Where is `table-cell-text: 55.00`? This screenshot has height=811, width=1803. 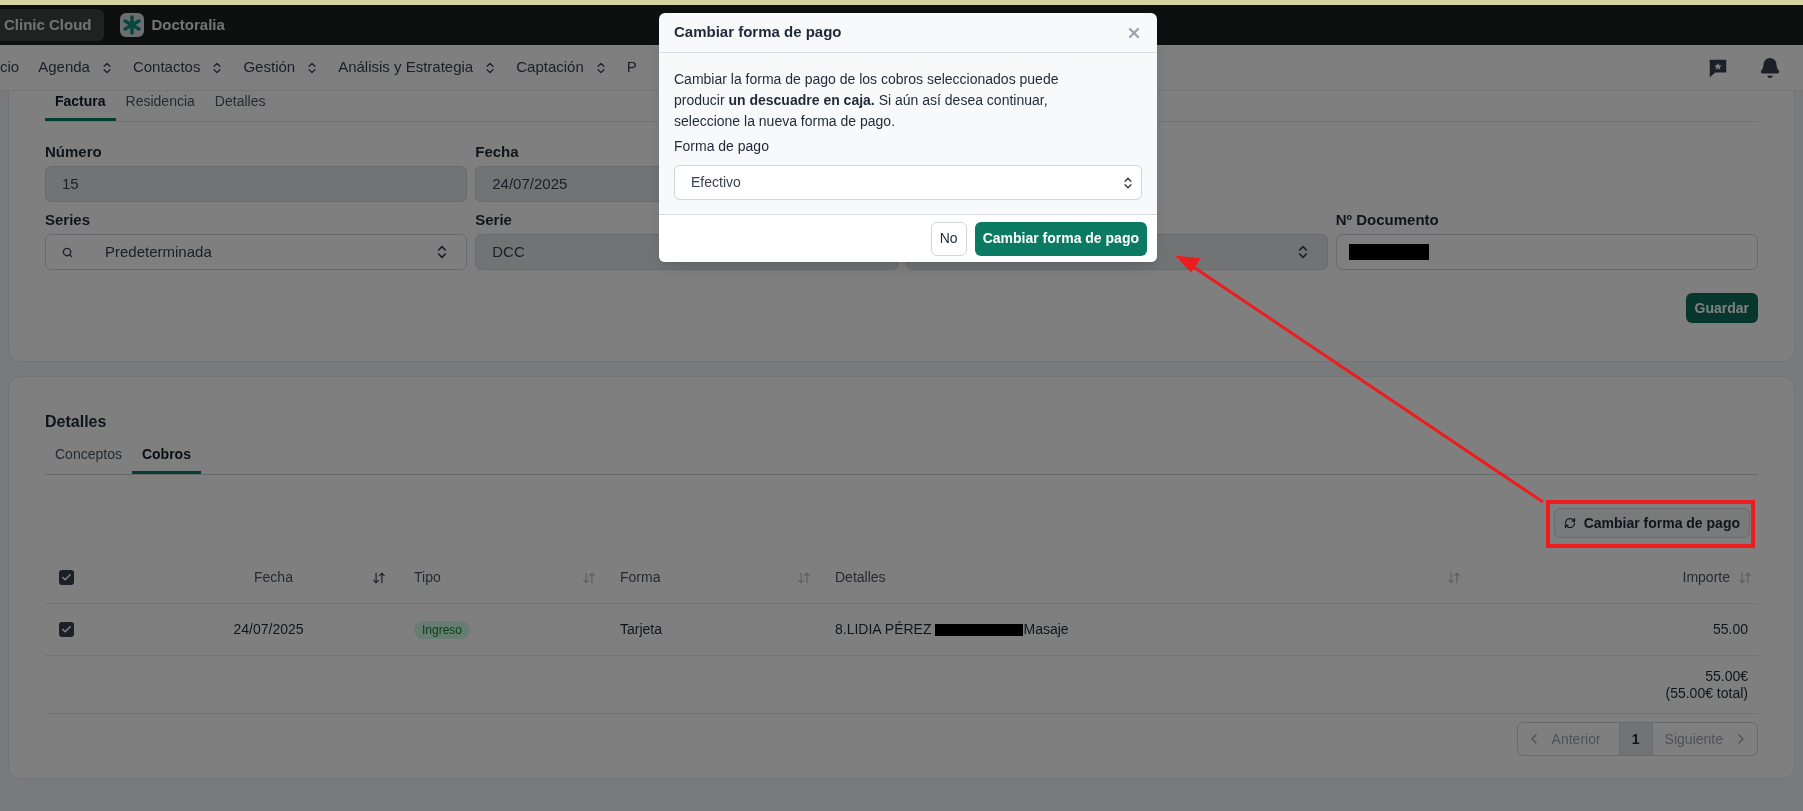
table-cell-text: 55.00 is located at coordinates (1730, 629).